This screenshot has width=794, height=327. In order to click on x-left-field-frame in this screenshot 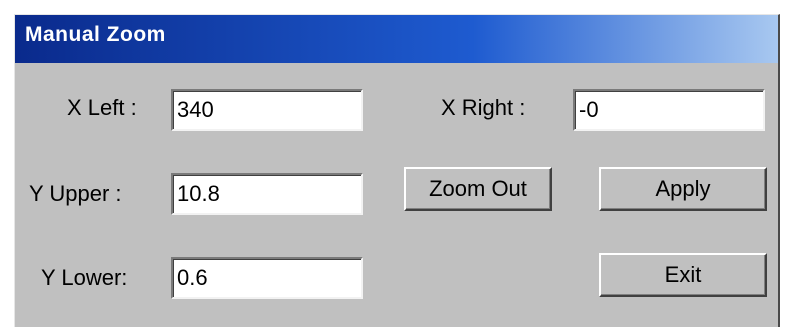, I will do `click(267, 110)`.